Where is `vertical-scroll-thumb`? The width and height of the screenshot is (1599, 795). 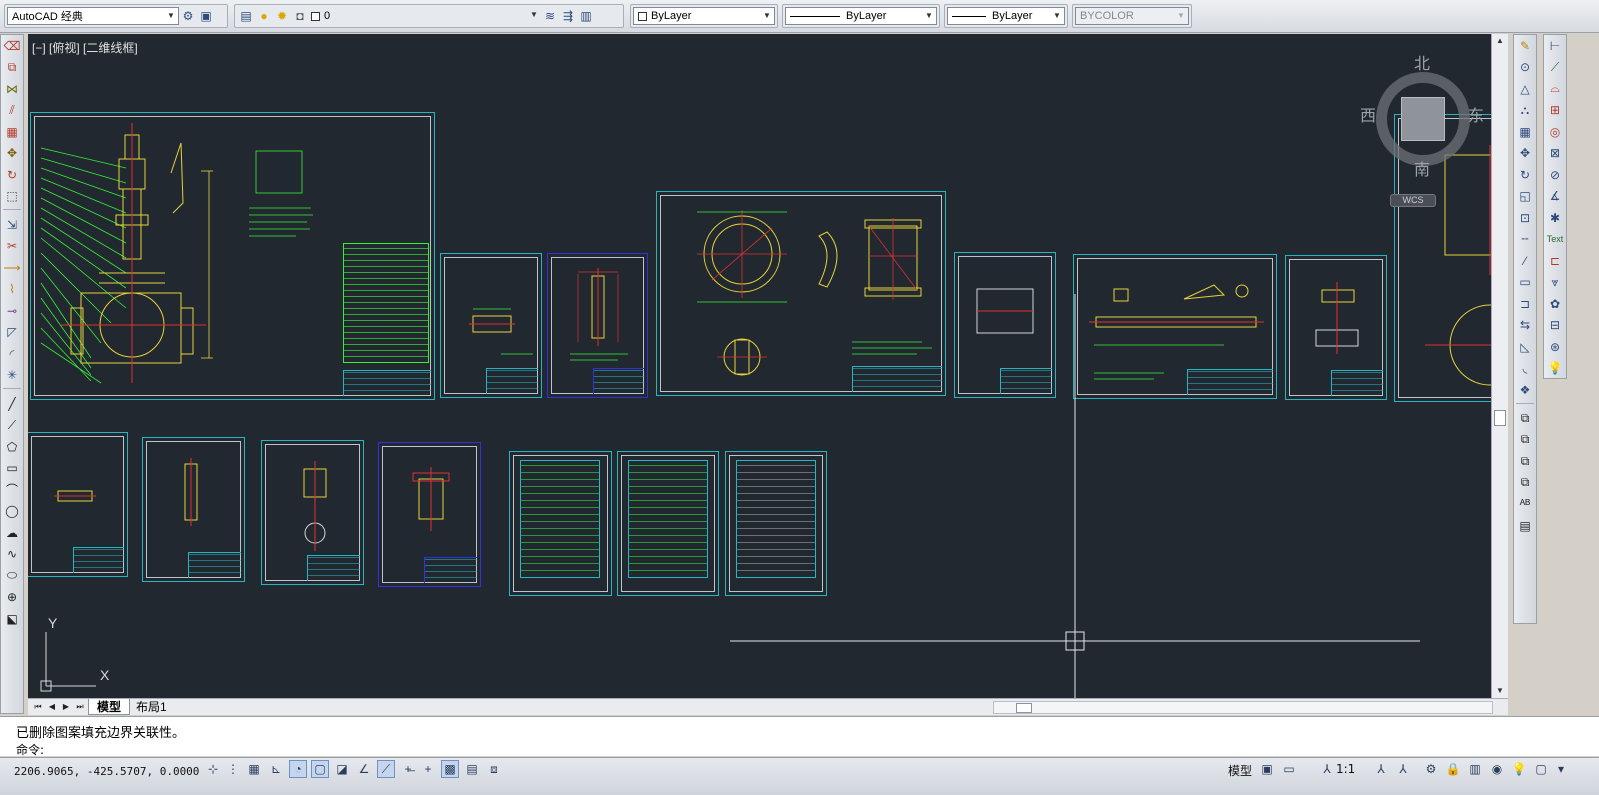 vertical-scroll-thumb is located at coordinates (1500, 418).